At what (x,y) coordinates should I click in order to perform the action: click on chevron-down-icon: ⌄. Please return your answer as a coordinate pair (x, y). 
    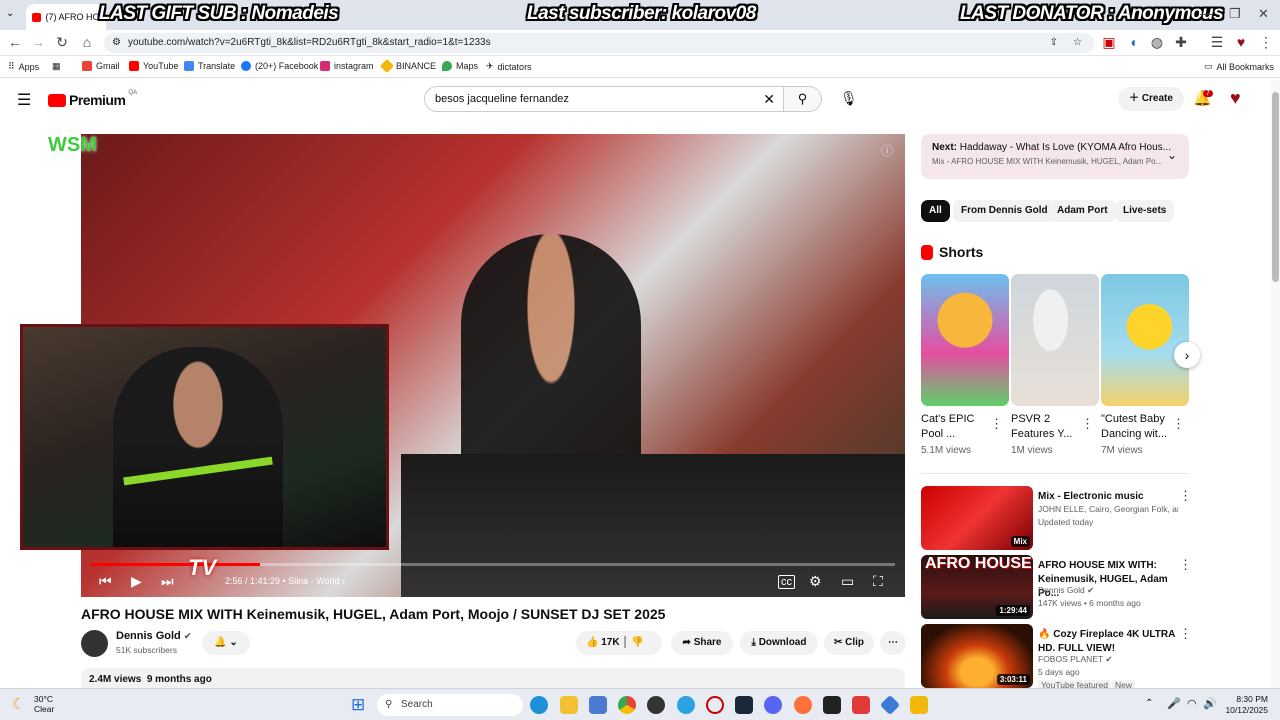
    Looking at the image, I should click on (1172, 155).